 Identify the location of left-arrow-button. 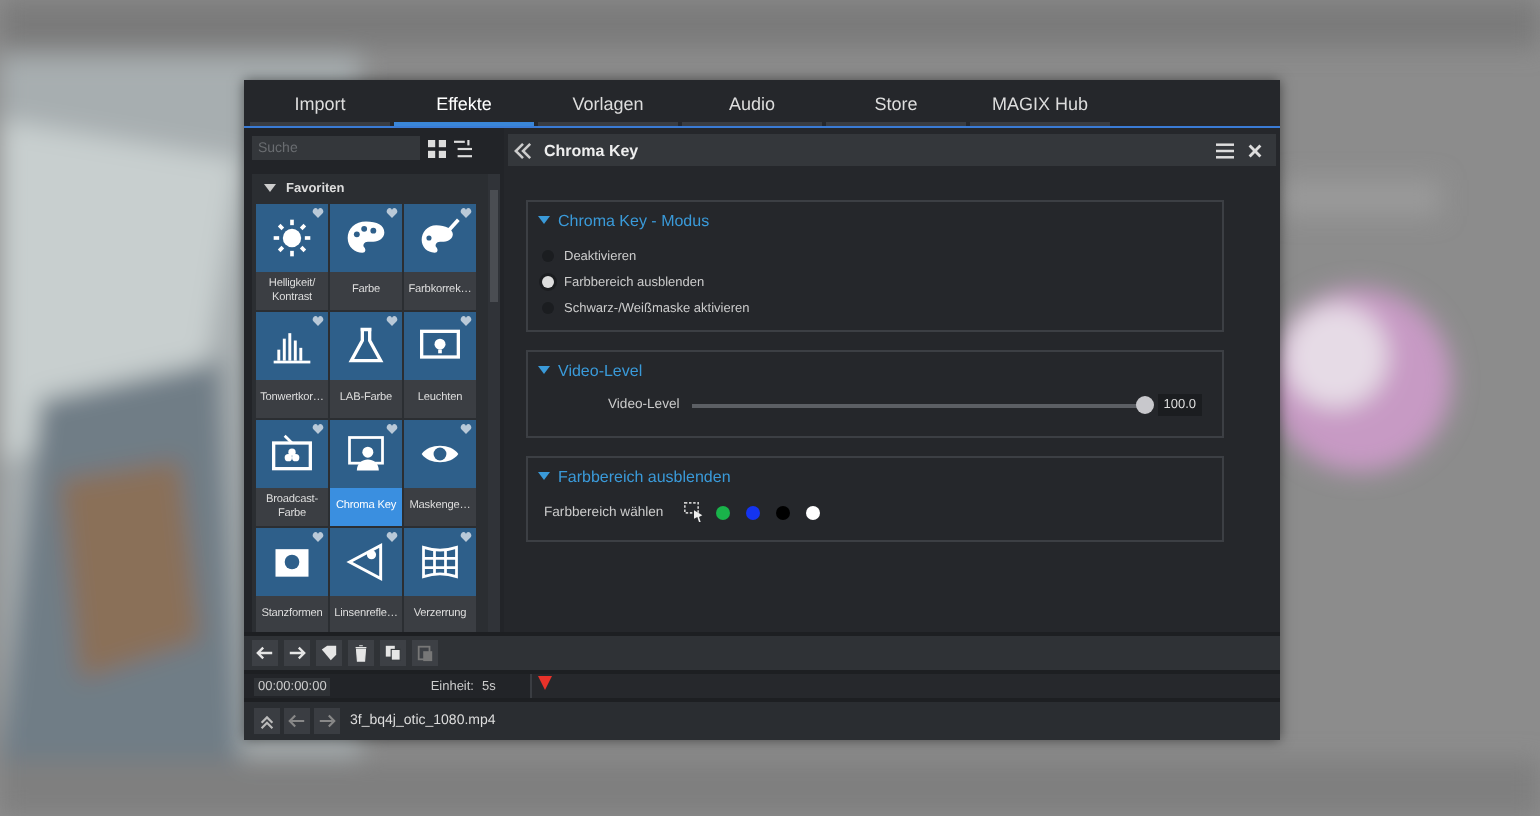
(265, 653).